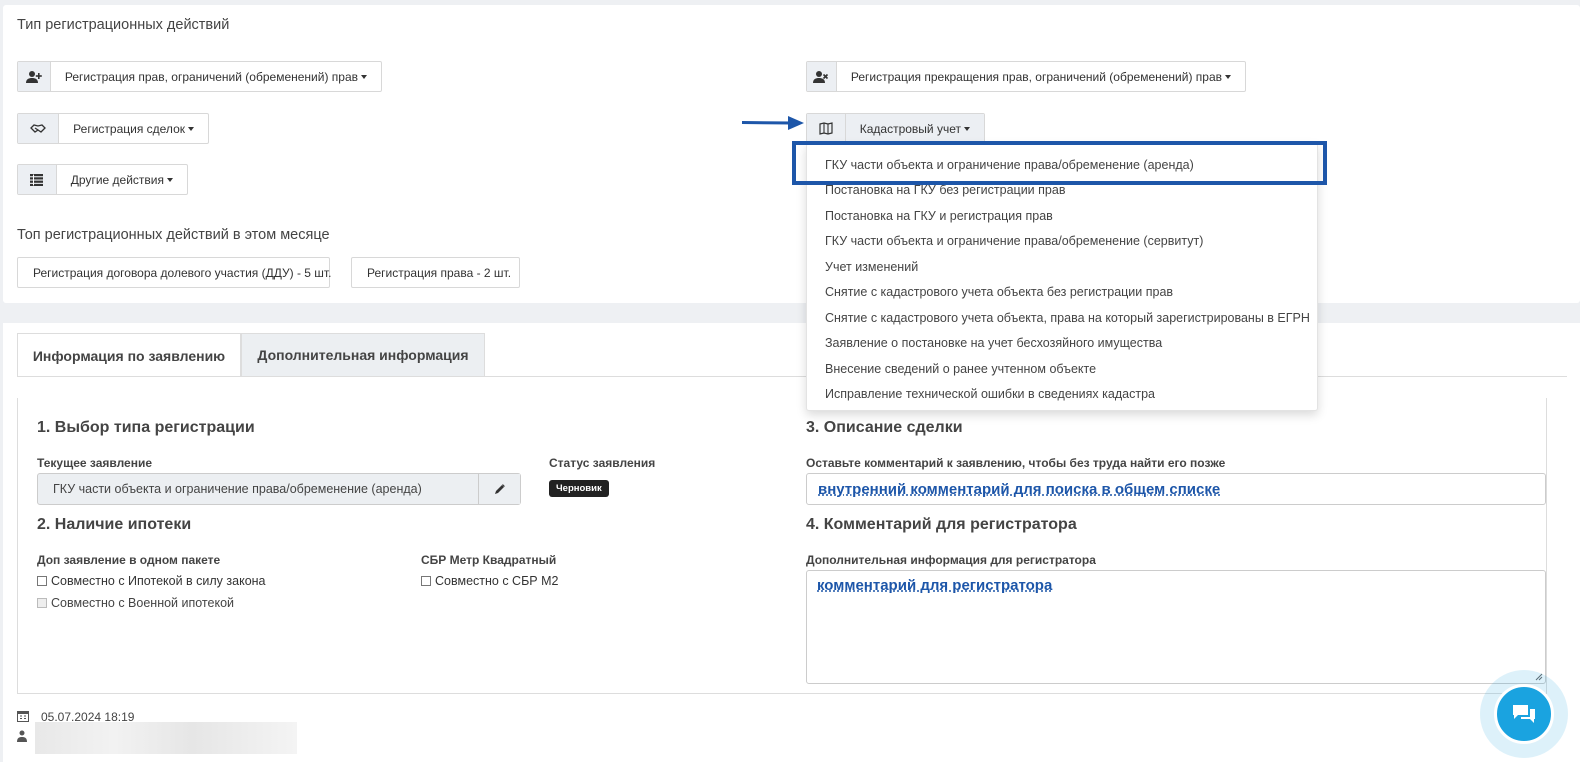 The width and height of the screenshot is (1580, 762). Describe the element at coordinates (910, 128) in the screenshot. I see `cadastral-registration-label: Кадастровый учет` at that location.